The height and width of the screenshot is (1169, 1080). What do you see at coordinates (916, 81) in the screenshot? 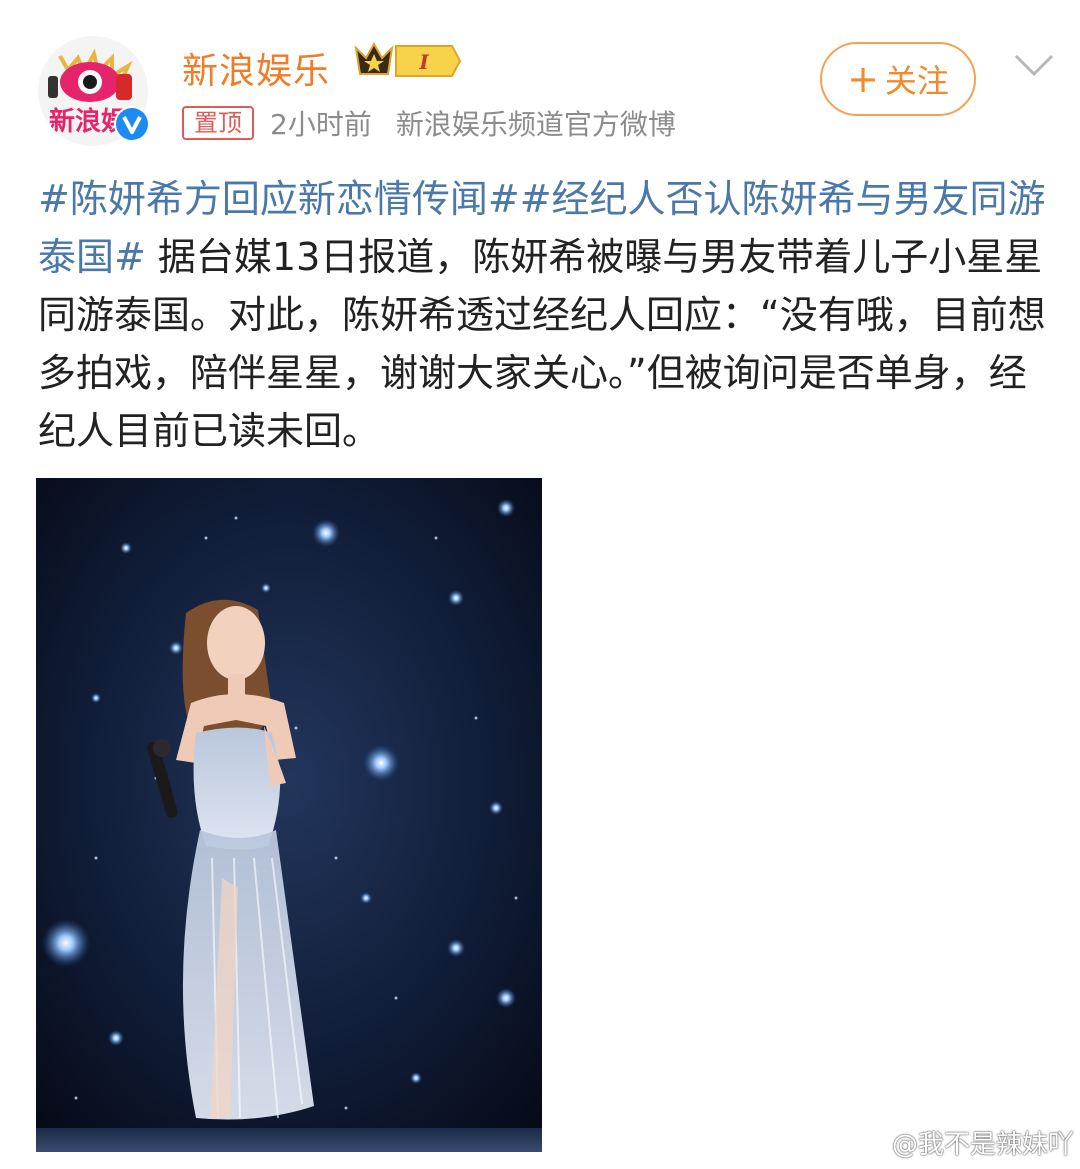
I see `follow-label: 关注` at bounding box center [916, 81].